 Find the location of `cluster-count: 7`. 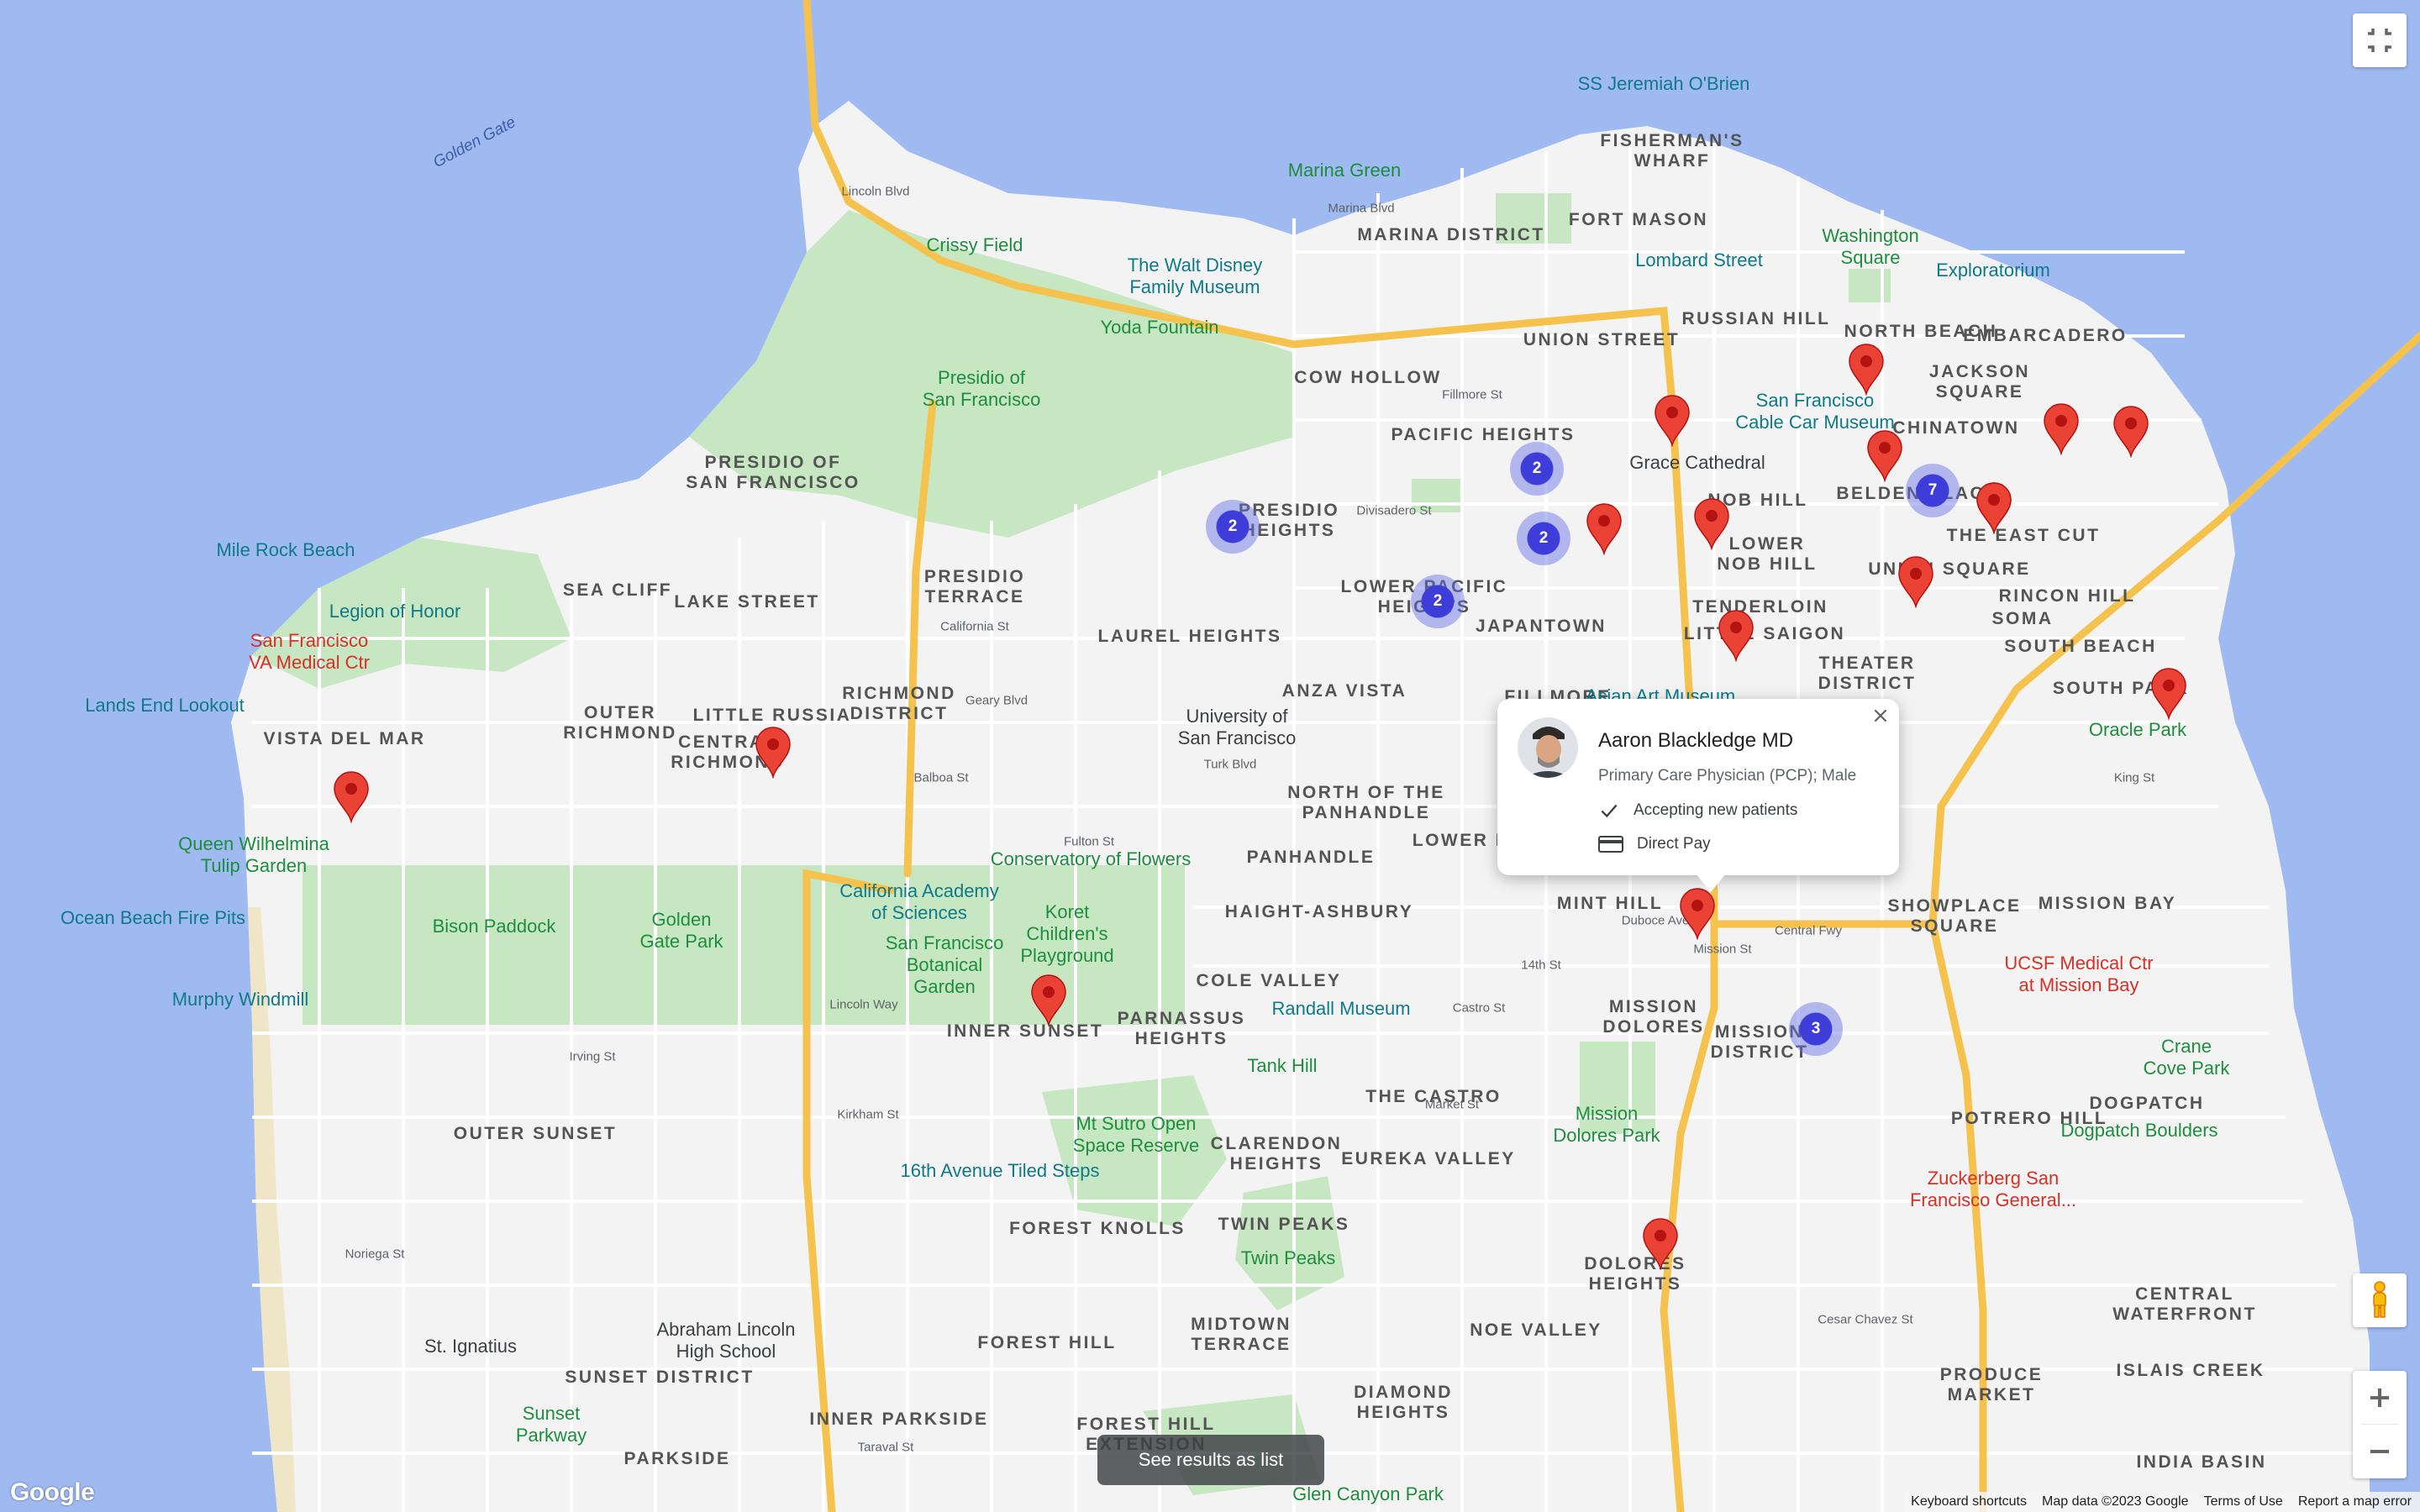

cluster-count: 7 is located at coordinates (1933, 490).